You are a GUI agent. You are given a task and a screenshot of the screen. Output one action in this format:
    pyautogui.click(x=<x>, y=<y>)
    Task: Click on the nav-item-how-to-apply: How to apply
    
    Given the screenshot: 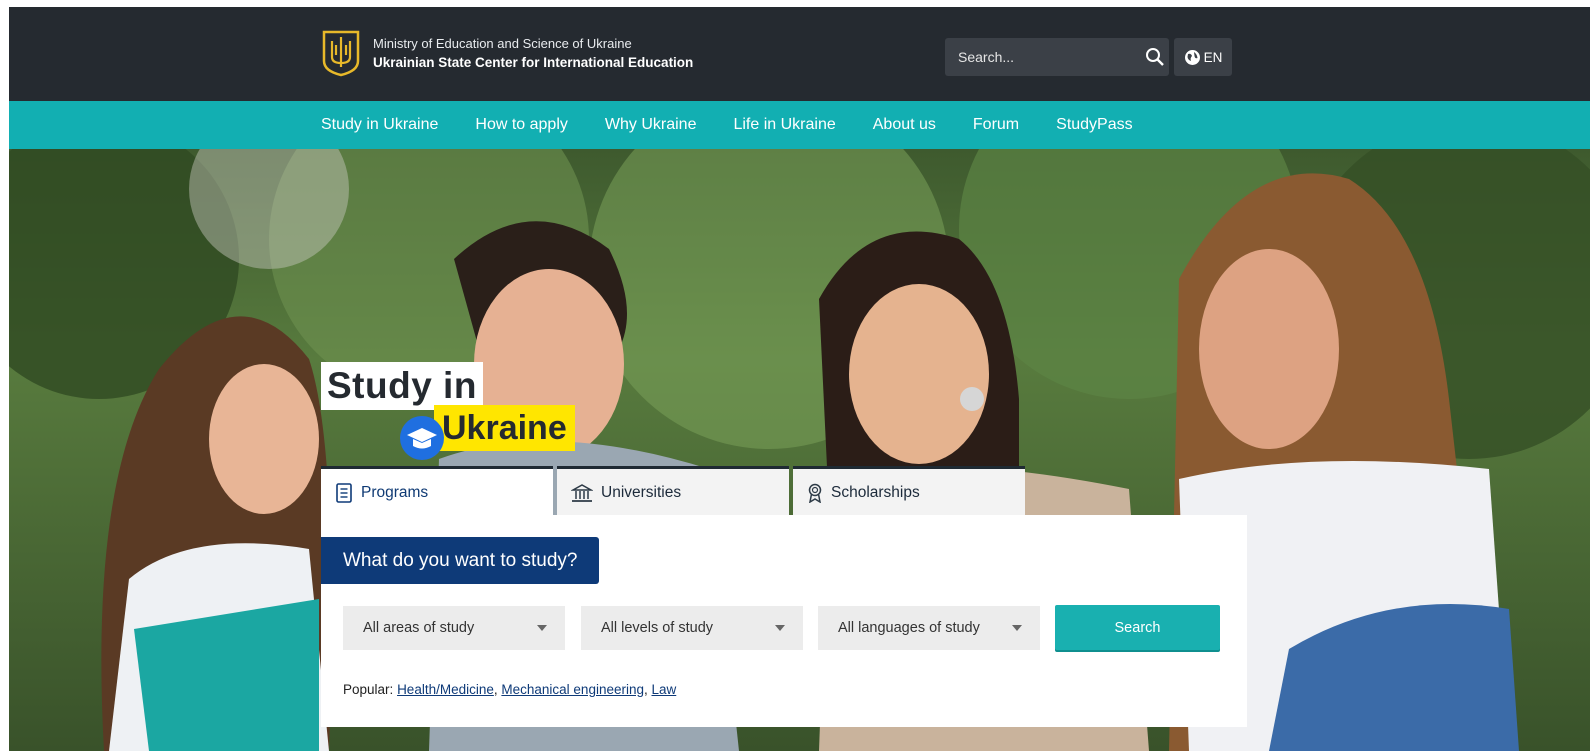 What is the action you would take?
    pyautogui.click(x=521, y=125)
    